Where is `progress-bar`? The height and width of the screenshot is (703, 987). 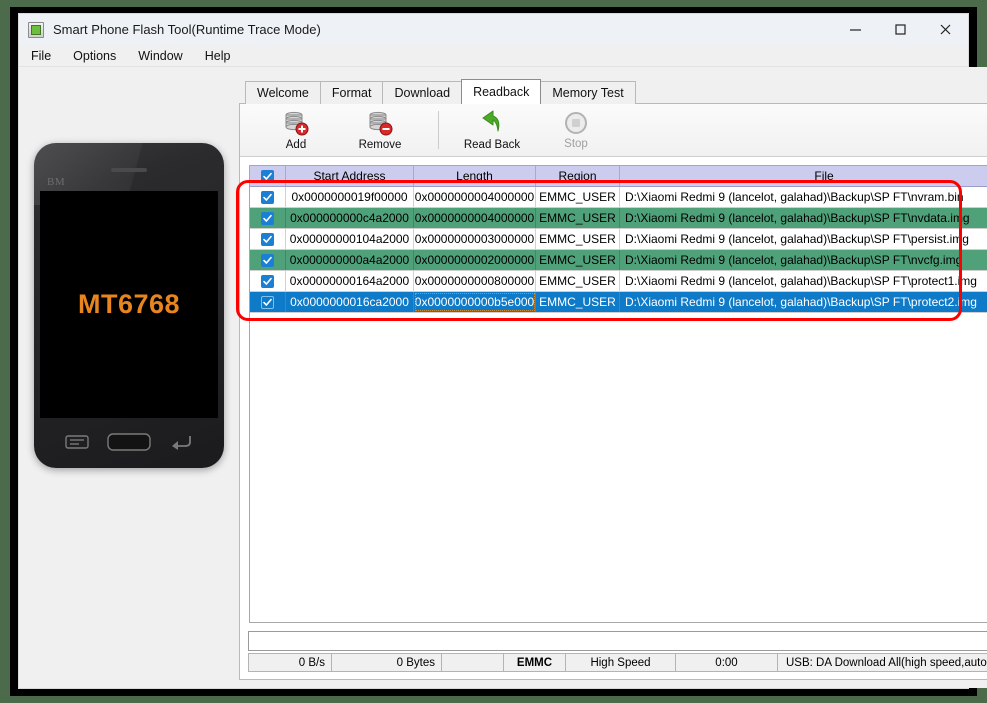 progress-bar is located at coordinates (617, 641).